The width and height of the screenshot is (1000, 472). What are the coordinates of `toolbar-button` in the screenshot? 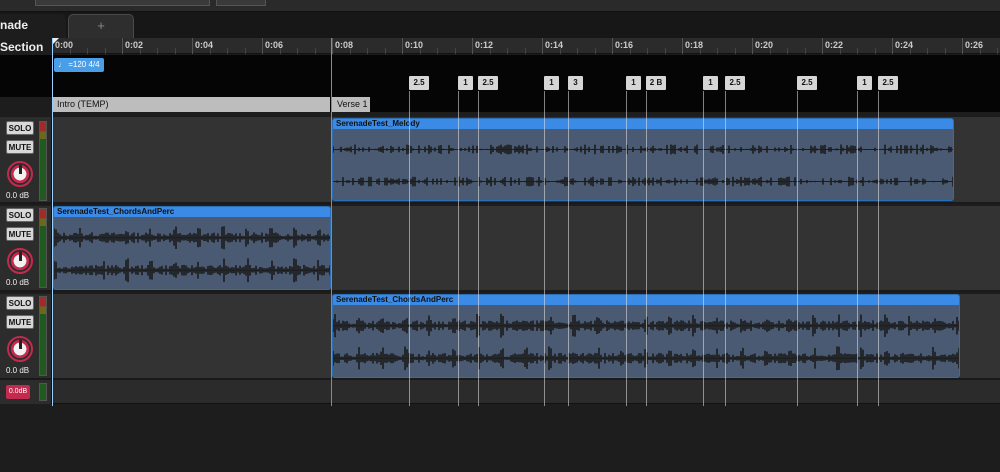 It's located at (241, 3).